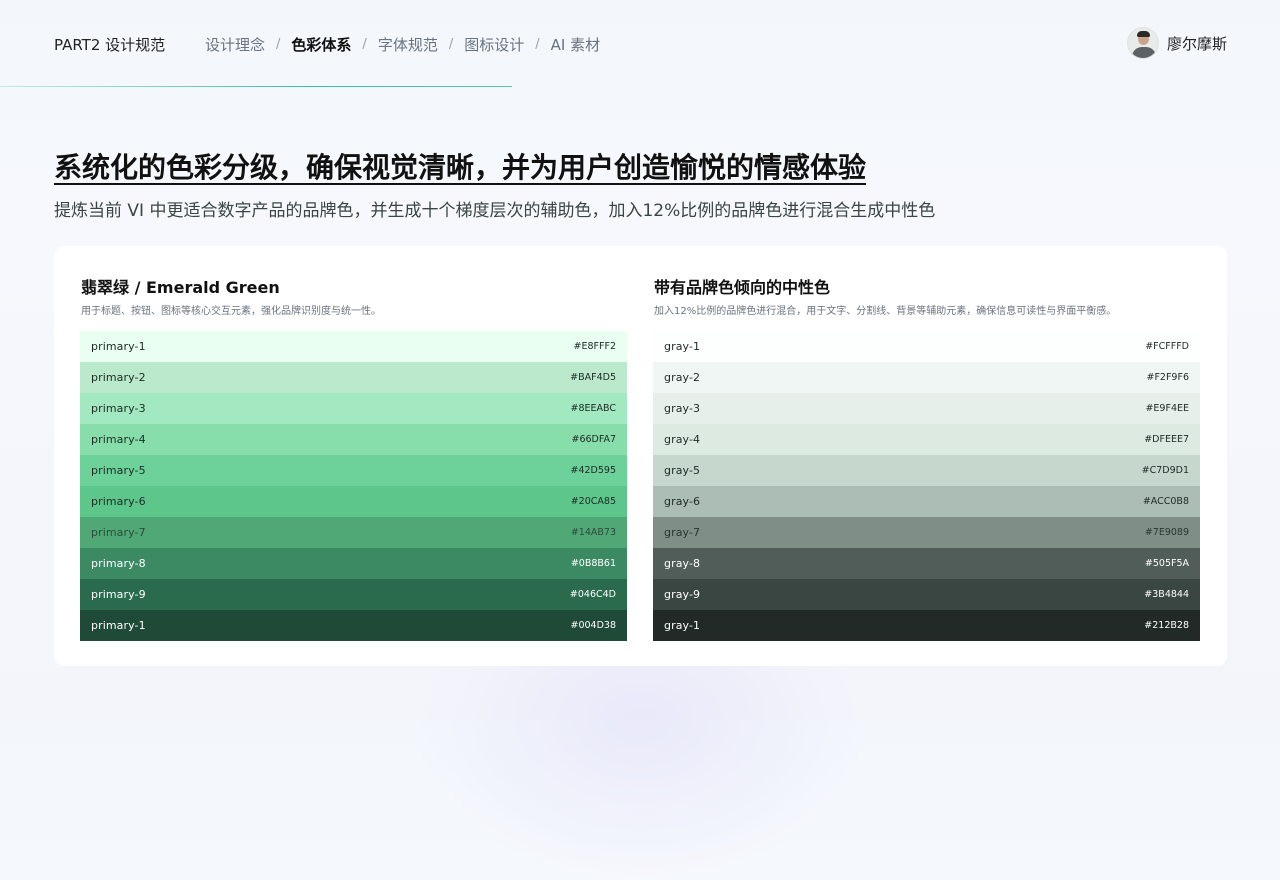  What do you see at coordinates (118, 439) in the screenshot?
I see `swatch-name: primary-4` at bounding box center [118, 439].